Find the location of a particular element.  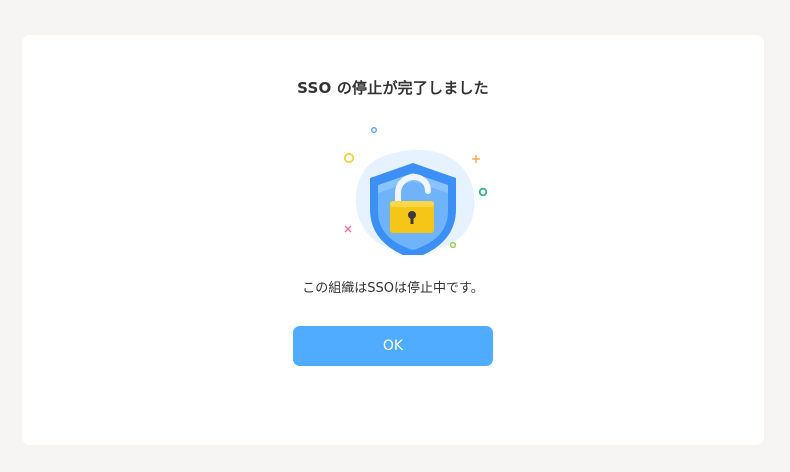

sparkle-ring-yellow is located at coordinates (349, 158).